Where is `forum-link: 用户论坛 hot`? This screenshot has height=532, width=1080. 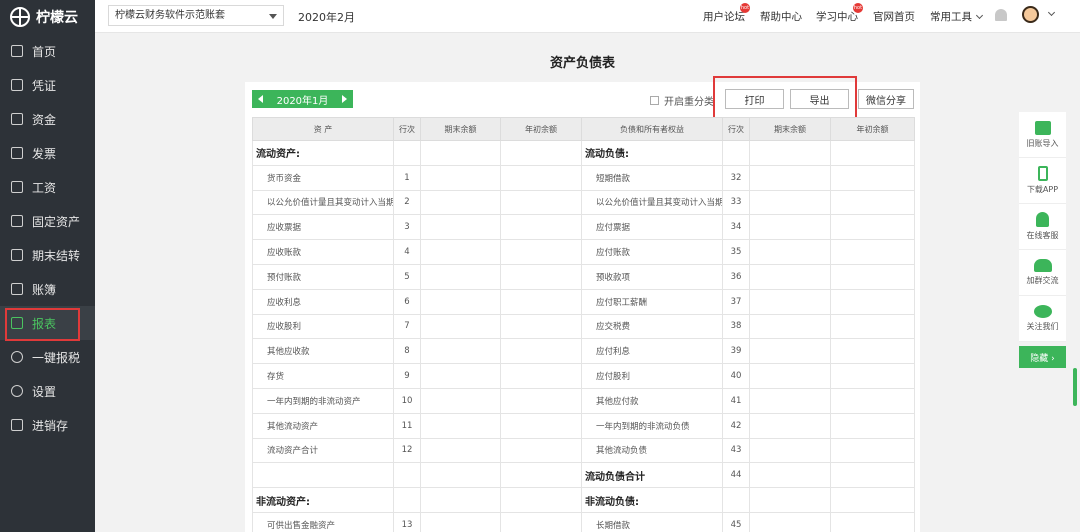 forum-link: 用户论坛 hot is located at coordinates (726, 13).